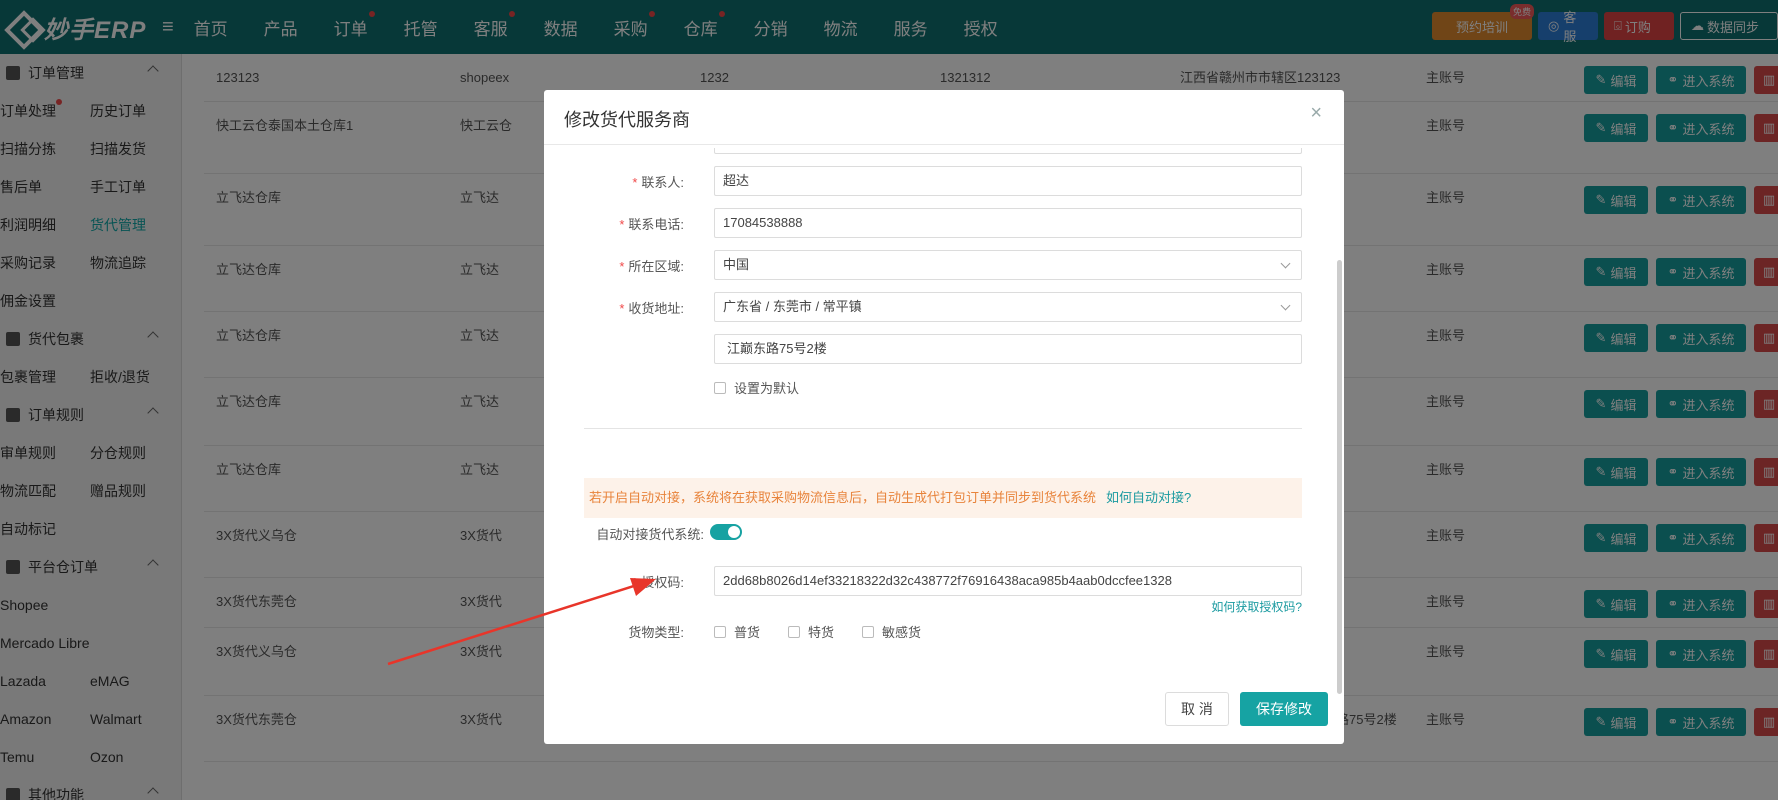  Describe the element at coordinates (902, 632) in the screenshot. I see `goods-type-label-text: 敏感货` at that location.